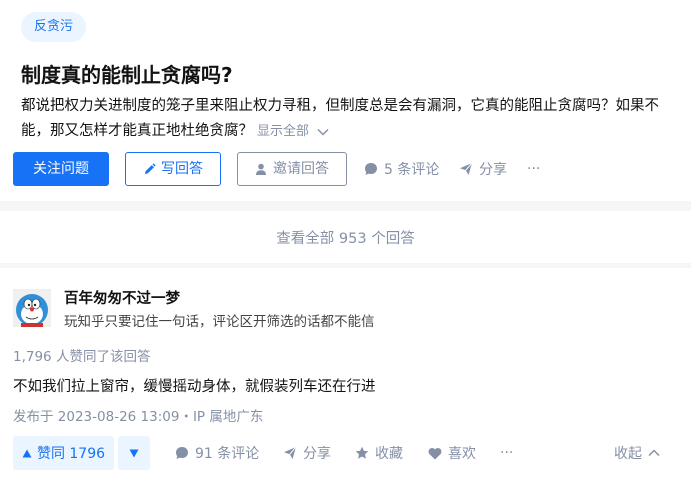 The image size is (691, 481). What do you see at coordinates (82, 357) in the screenshot?
I see `vote-summary: 1,796 人赞同了该回答` at bounding box center [82, 357].